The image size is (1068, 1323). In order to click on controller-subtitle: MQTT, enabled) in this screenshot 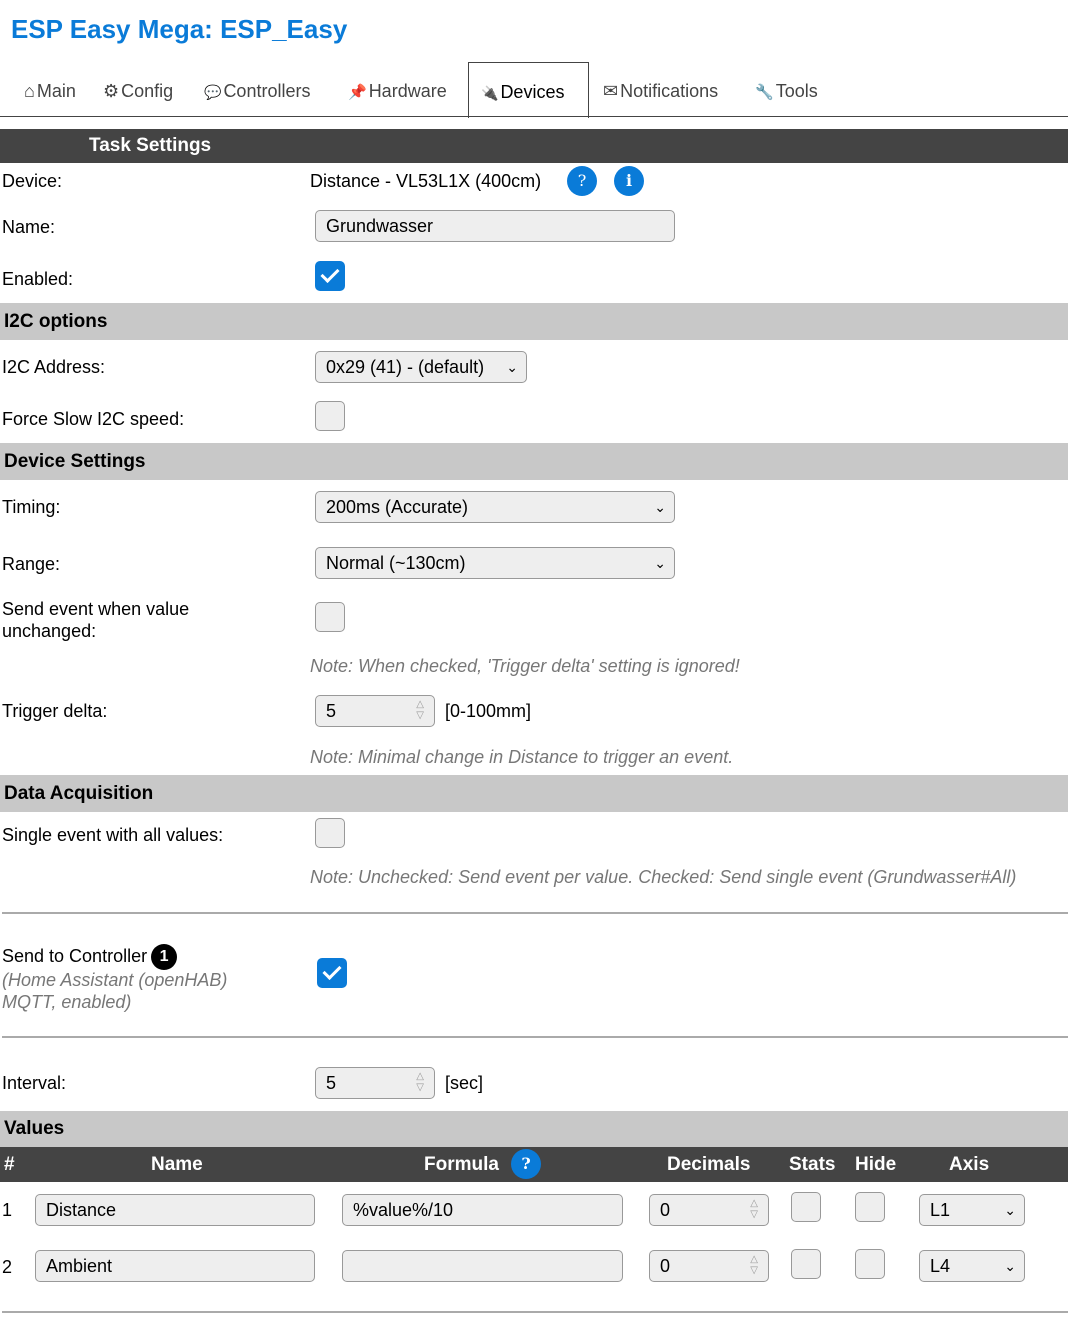, I will do `click(67, 1002)`.